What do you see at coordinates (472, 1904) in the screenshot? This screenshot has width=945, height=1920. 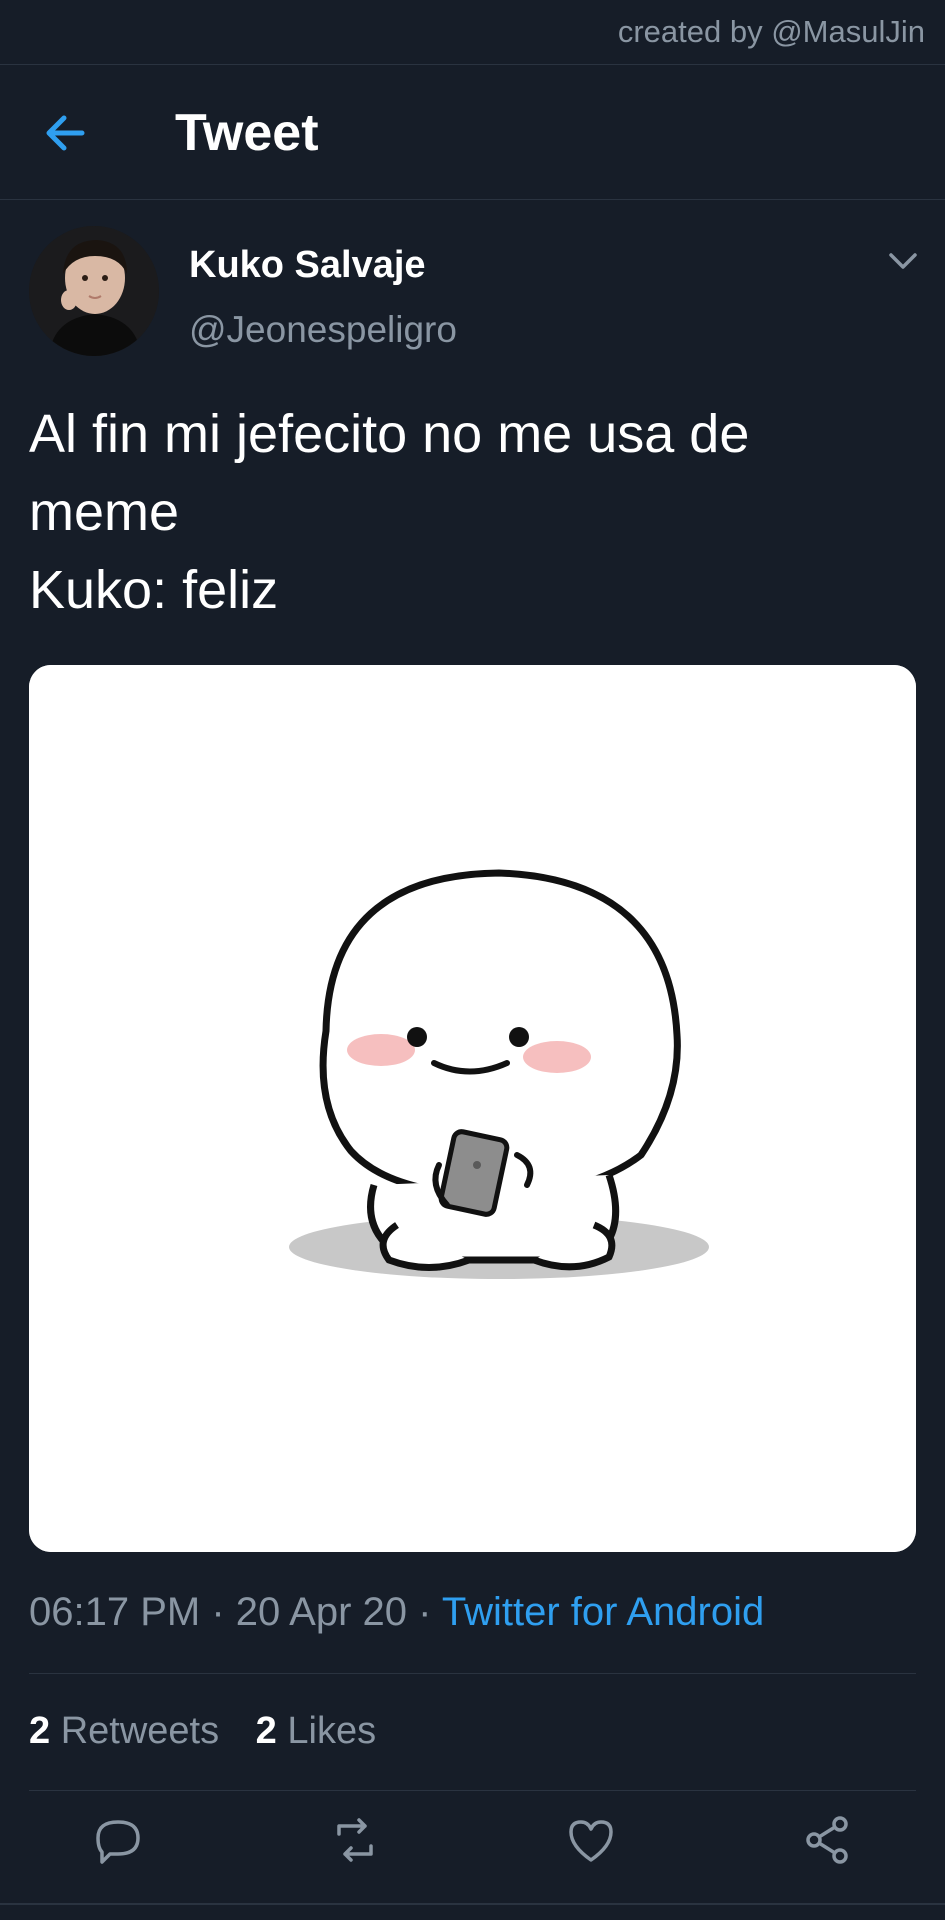 I see `bottom-divider` at bounding box center [472, 1904].